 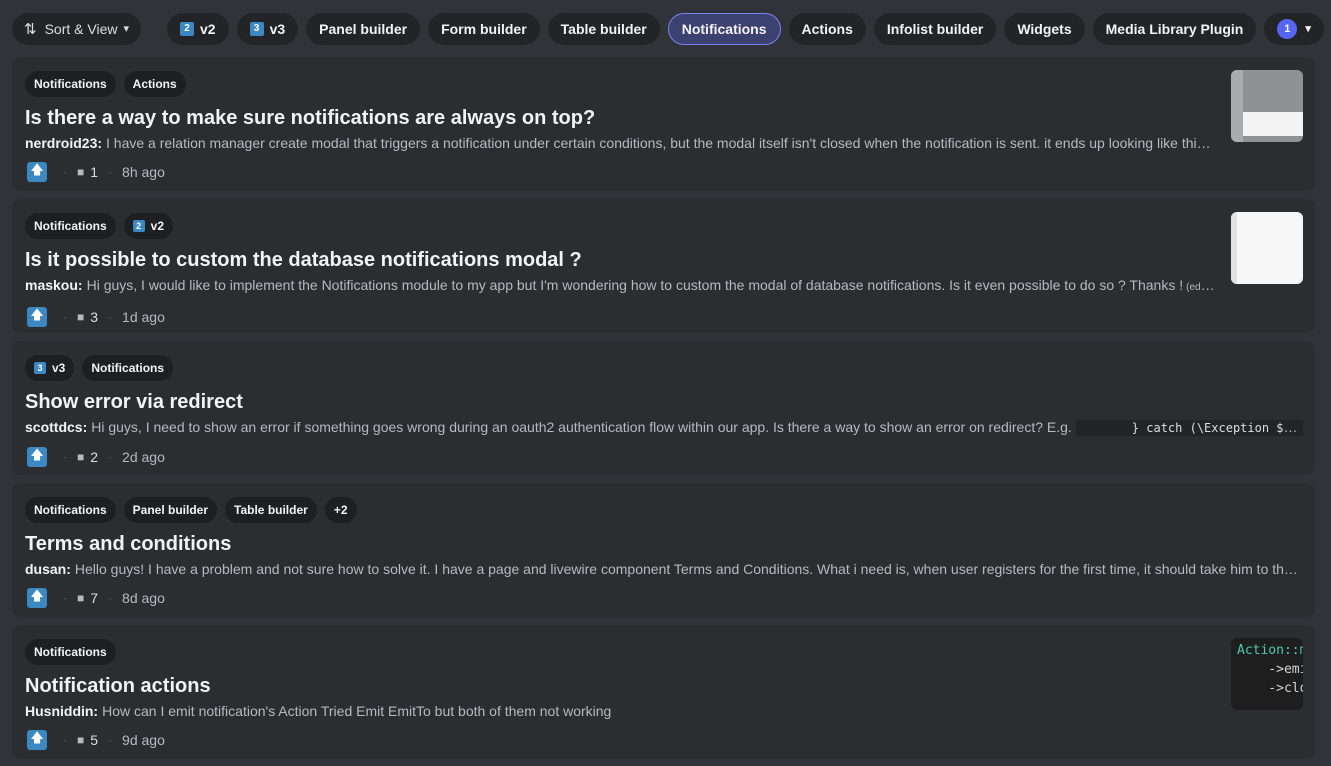 I want to click on filter-label: v3, so click(x=277, y=28).